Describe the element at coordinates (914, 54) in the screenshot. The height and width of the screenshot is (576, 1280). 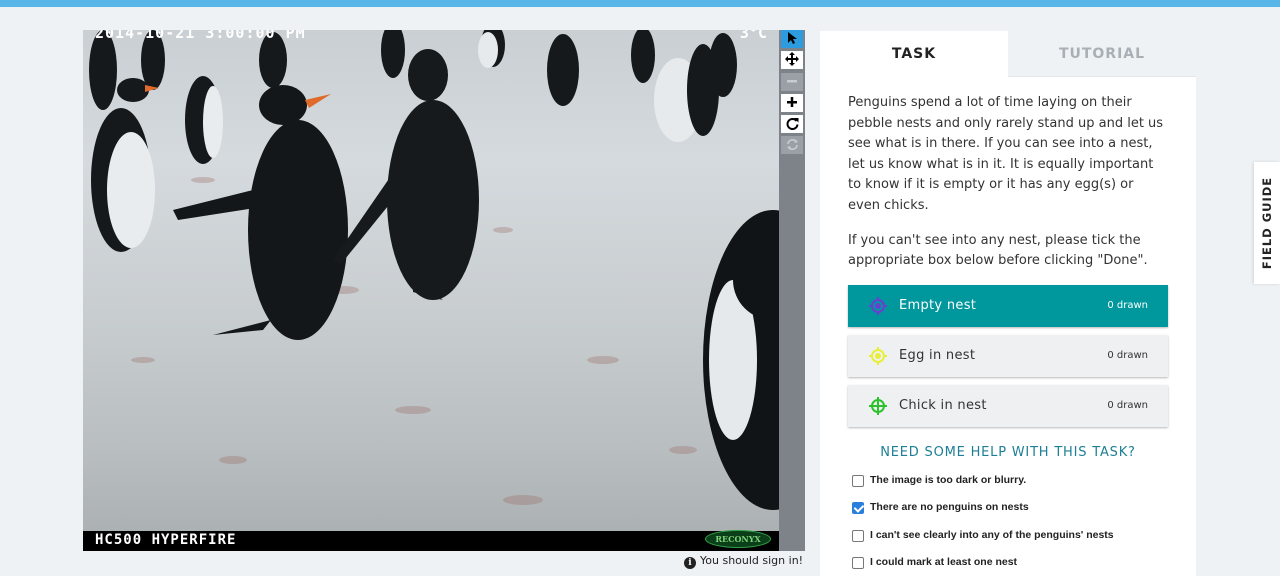
I see `tab-task: TASK` at that location.